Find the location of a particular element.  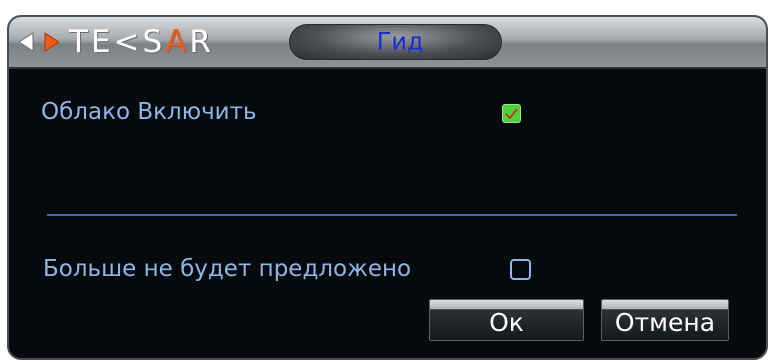

checkmark-icon is located at coordinates (511, 114).